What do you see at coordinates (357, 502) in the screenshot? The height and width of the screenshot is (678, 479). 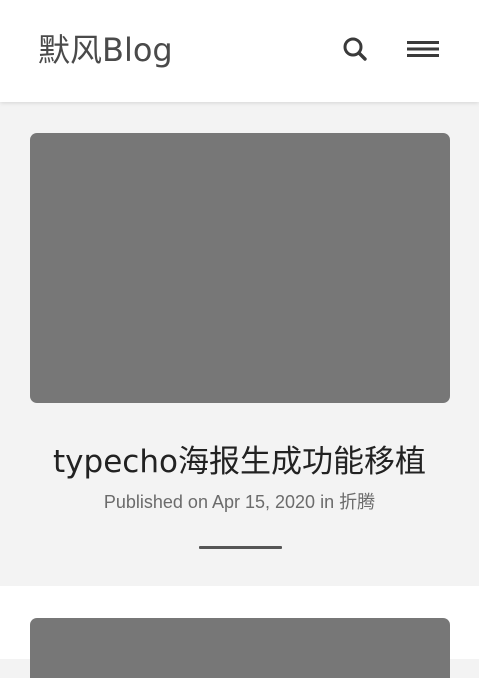 I see `post-category-link: 折腾` at bounding box center [357, 502].